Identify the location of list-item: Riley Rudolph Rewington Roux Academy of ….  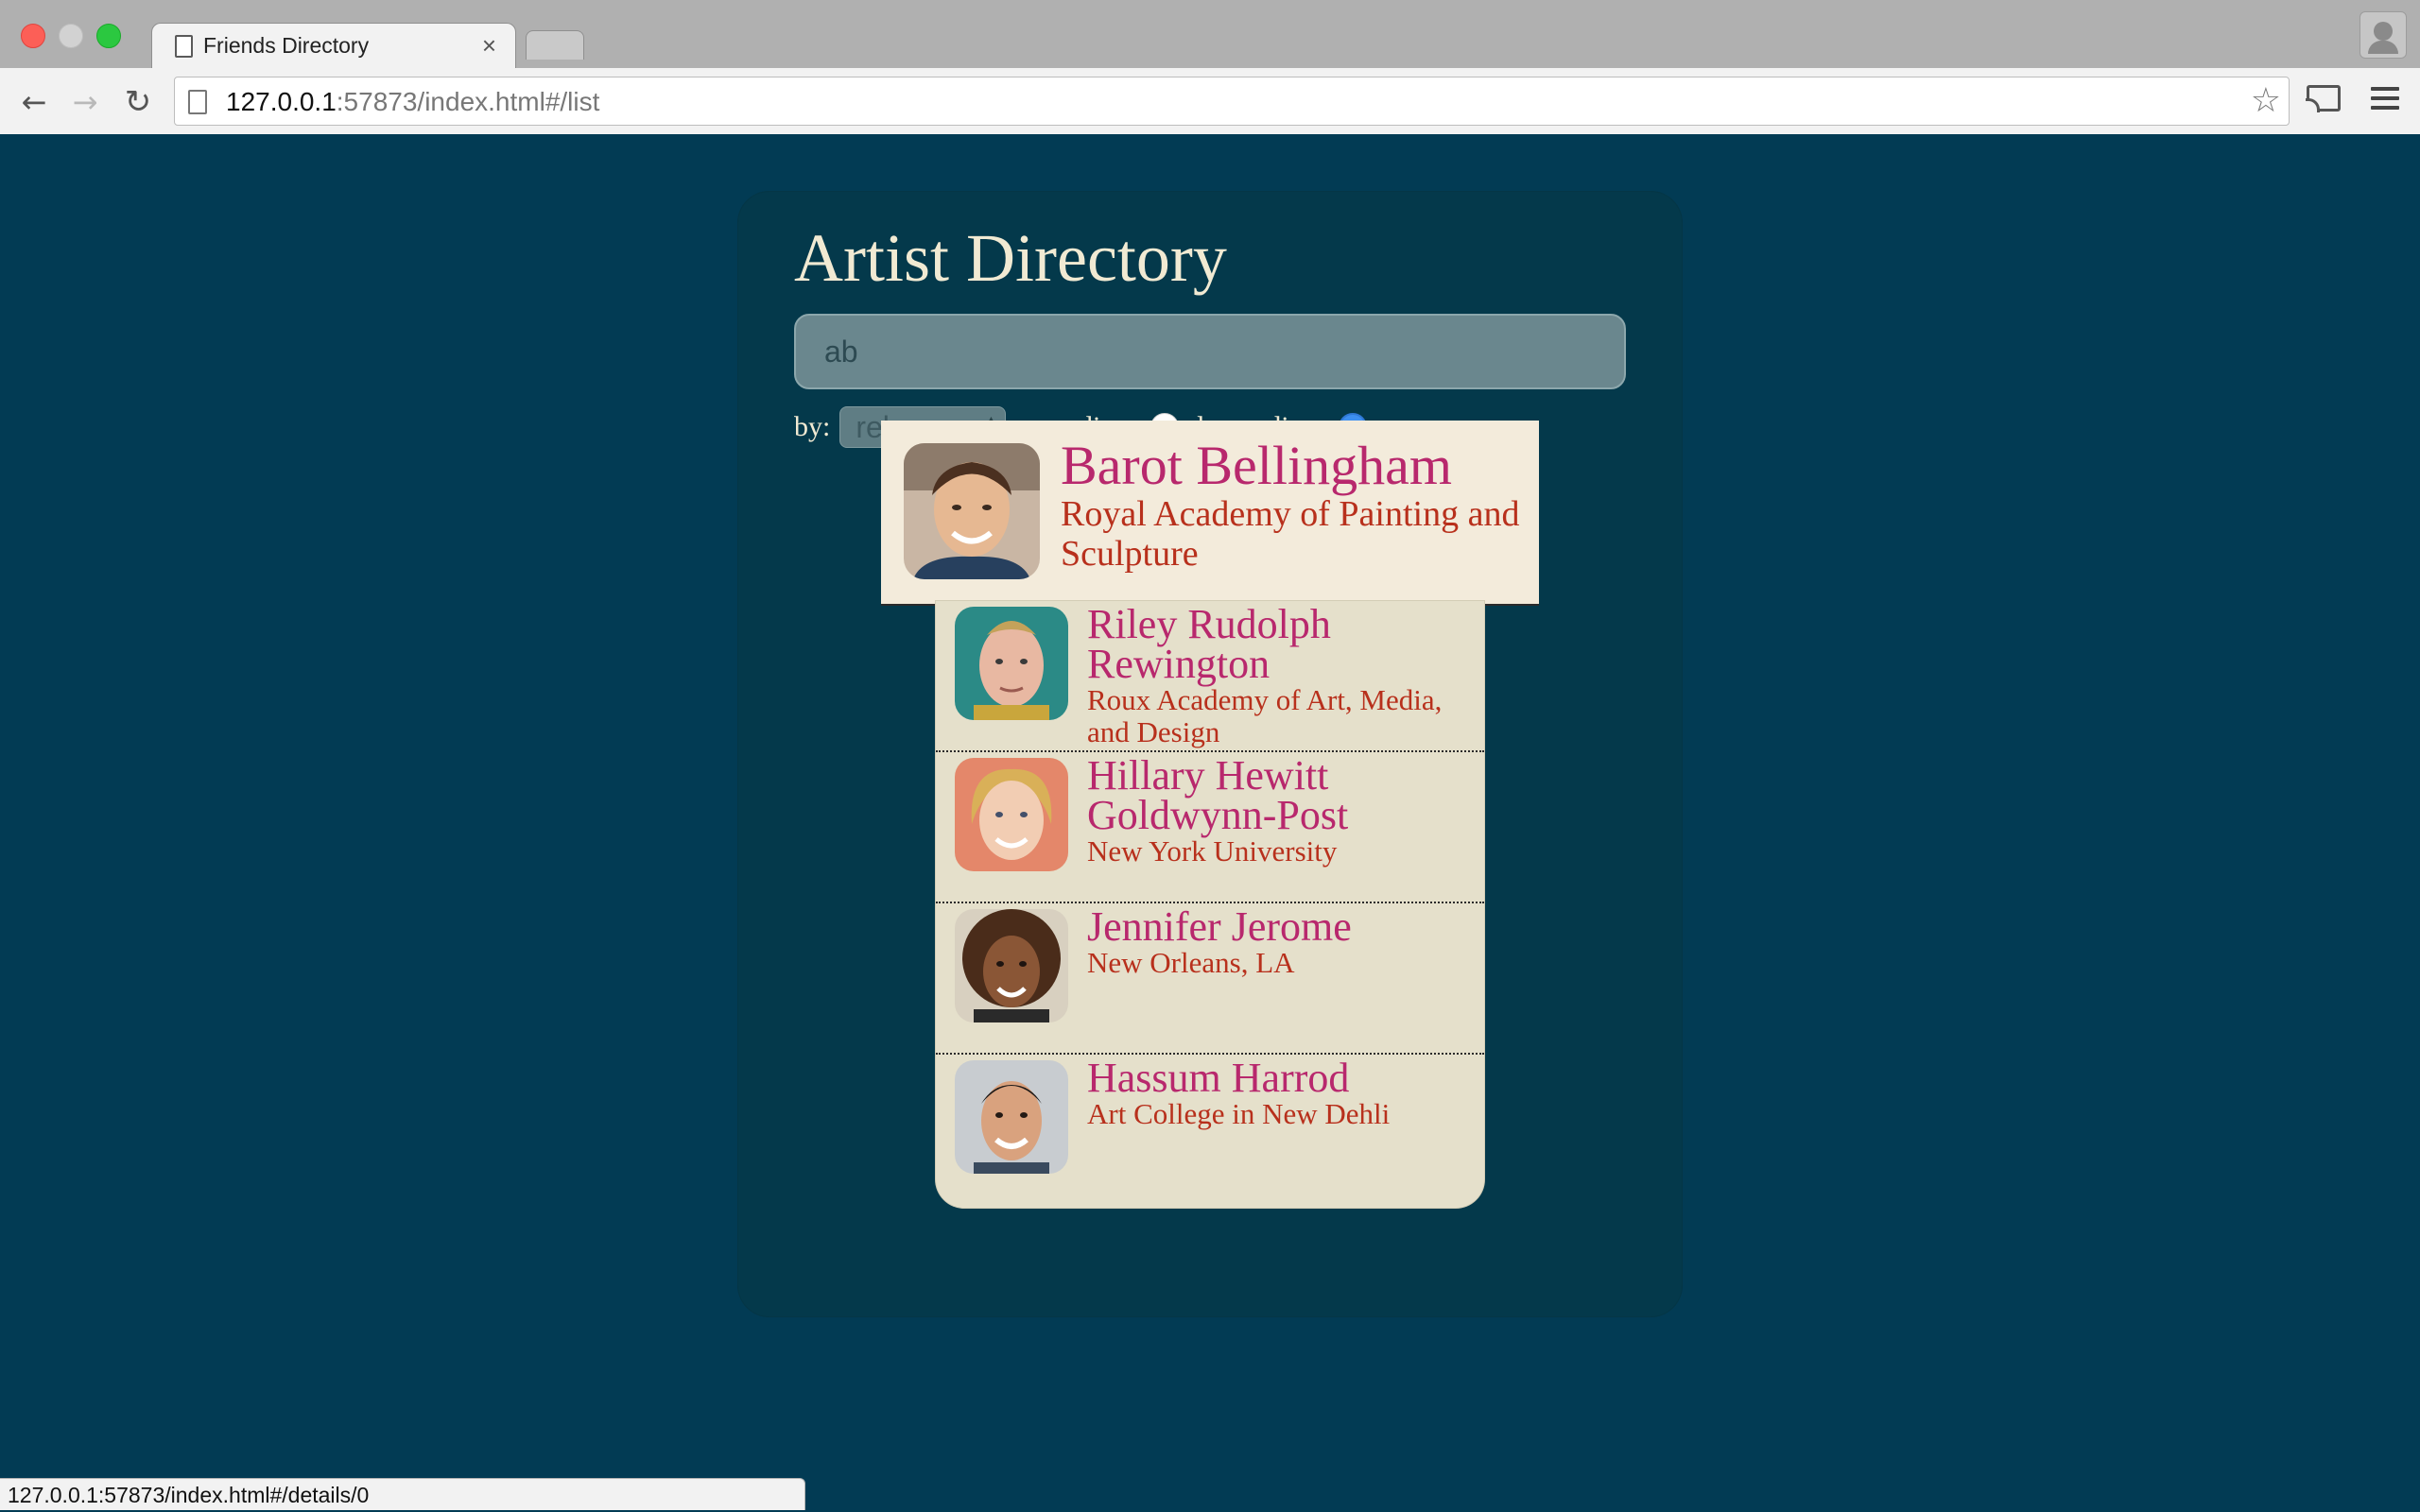
(1210, 676).